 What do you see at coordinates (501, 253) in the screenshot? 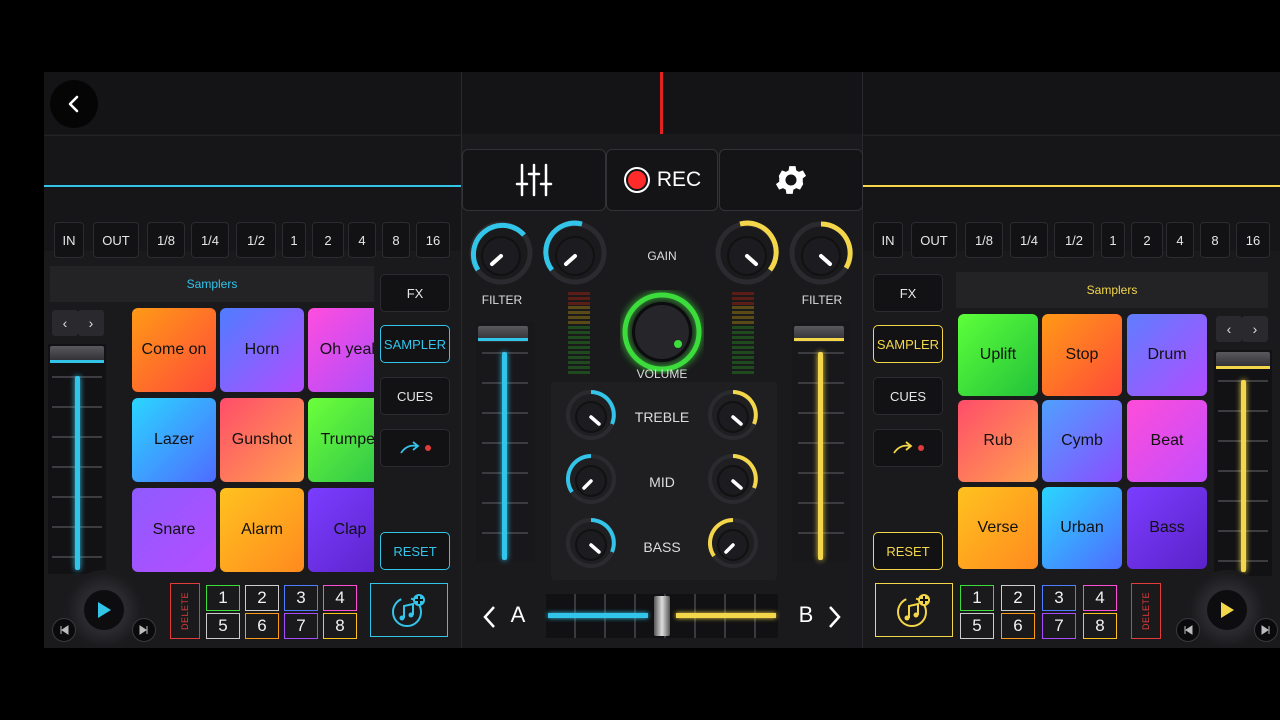
I see `left-filter-knob` at bounding box center [501, 253].